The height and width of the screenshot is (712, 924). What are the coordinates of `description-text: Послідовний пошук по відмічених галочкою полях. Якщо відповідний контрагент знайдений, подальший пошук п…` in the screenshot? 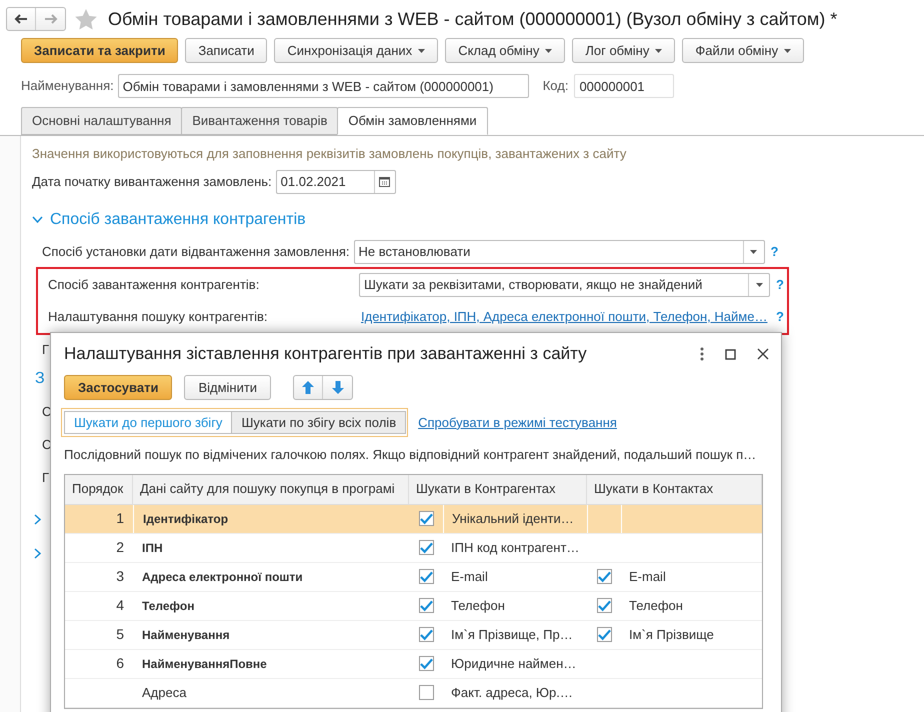 It's located at (410, 455).